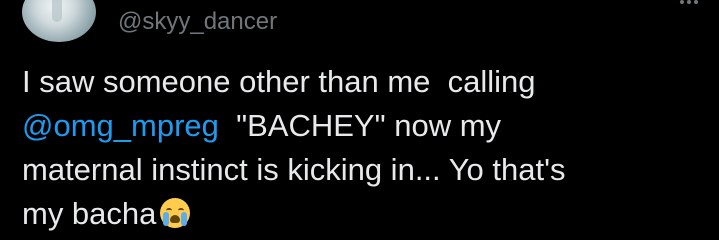 This screenshot has height=240, width=719. What do you see at coordinates (689, 6) in the screenshot?
I see `more-options-icon` at bounding box center [689, 6].